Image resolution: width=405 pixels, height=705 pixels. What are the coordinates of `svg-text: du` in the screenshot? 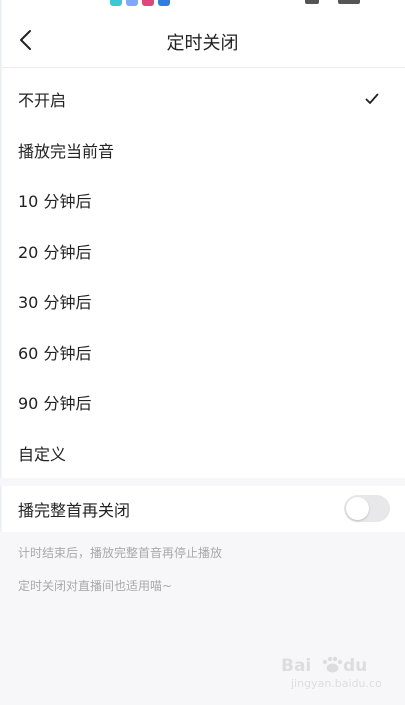 It's located at (355, 666).